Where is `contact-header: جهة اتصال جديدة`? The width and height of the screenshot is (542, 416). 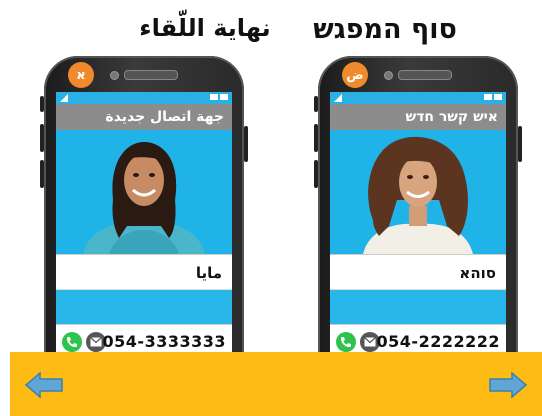
contact-header: جهة اتصال جديدة is located at coordinates (144, 117).